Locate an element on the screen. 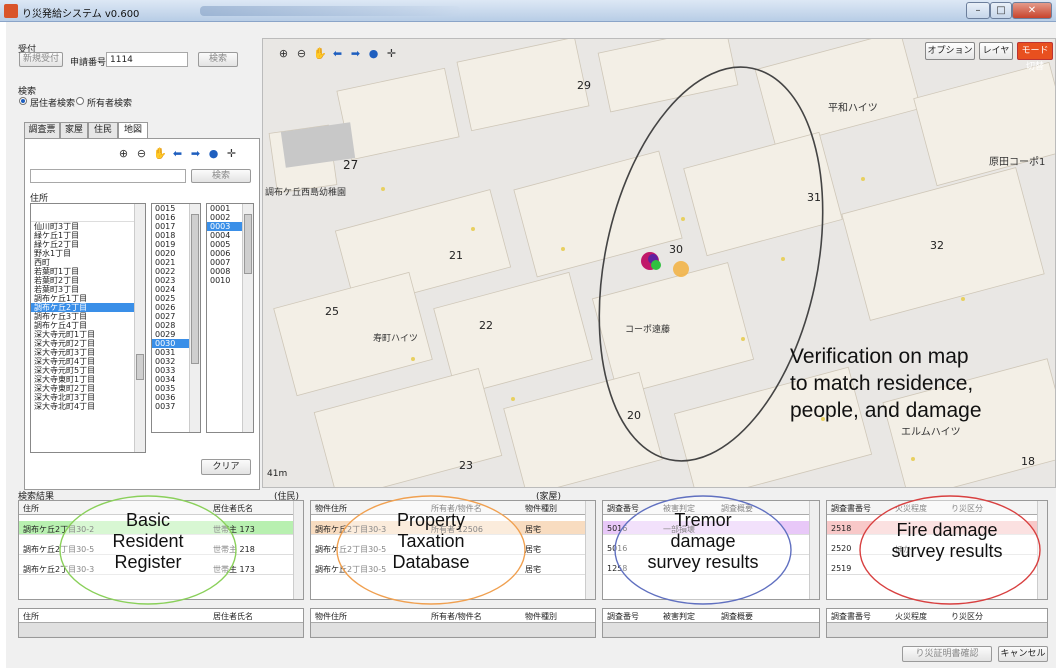 This screenshot has height=668, width=1056. selected-property-grid: 物件住所 所有者/物件名 物件種別 is located at coordinates (453, 623).